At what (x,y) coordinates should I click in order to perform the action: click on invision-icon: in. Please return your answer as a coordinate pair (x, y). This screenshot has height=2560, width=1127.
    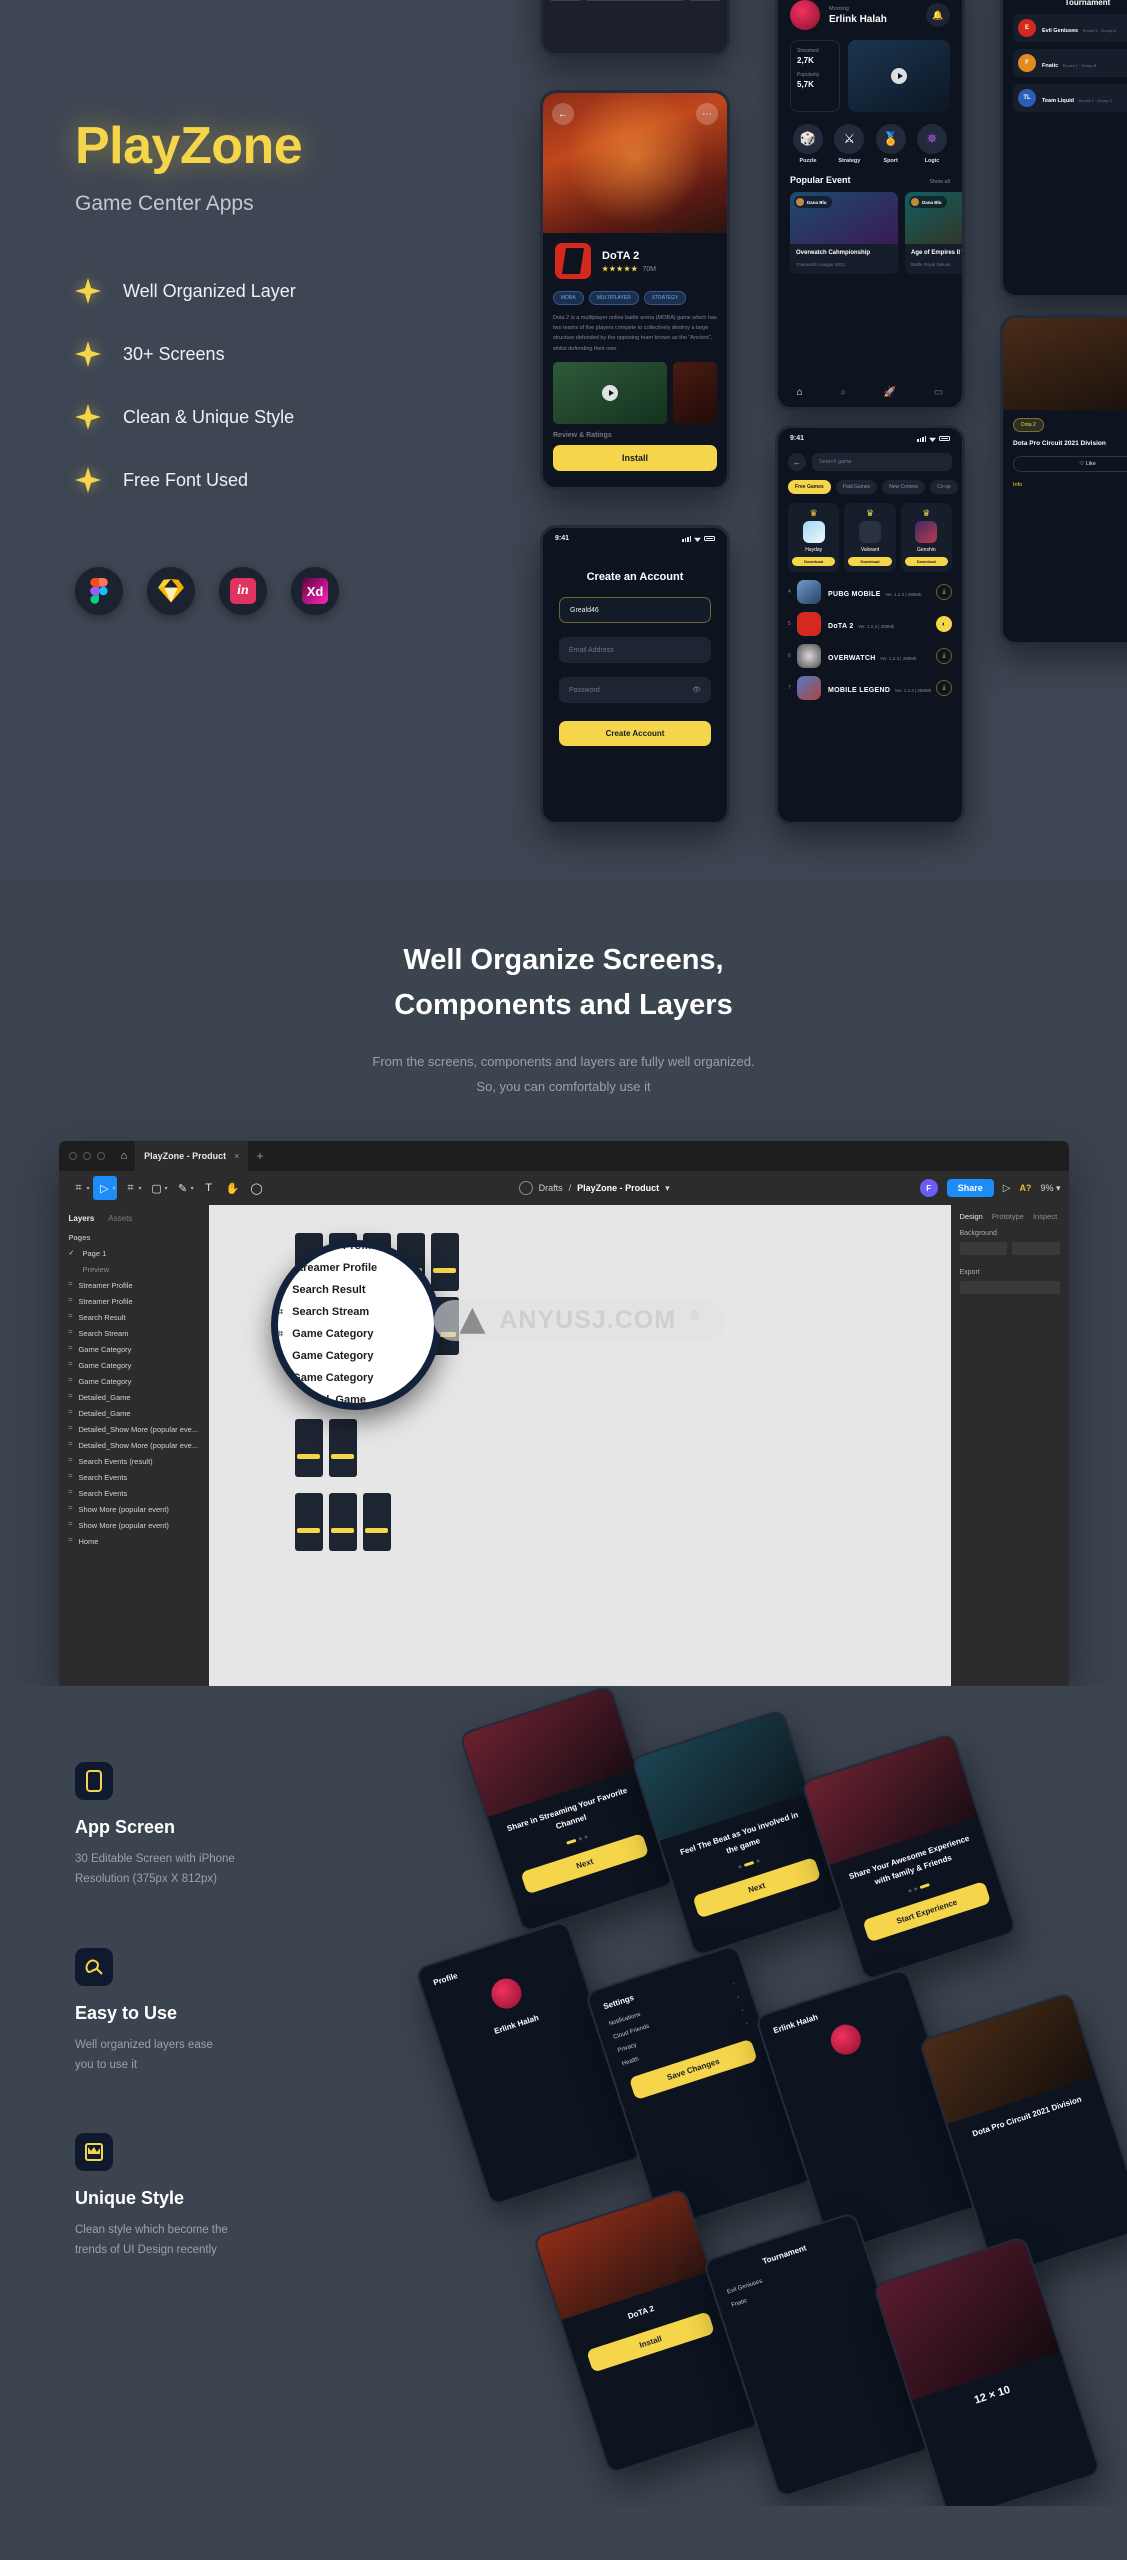
    Looking at the image, I should click on (243, 591).